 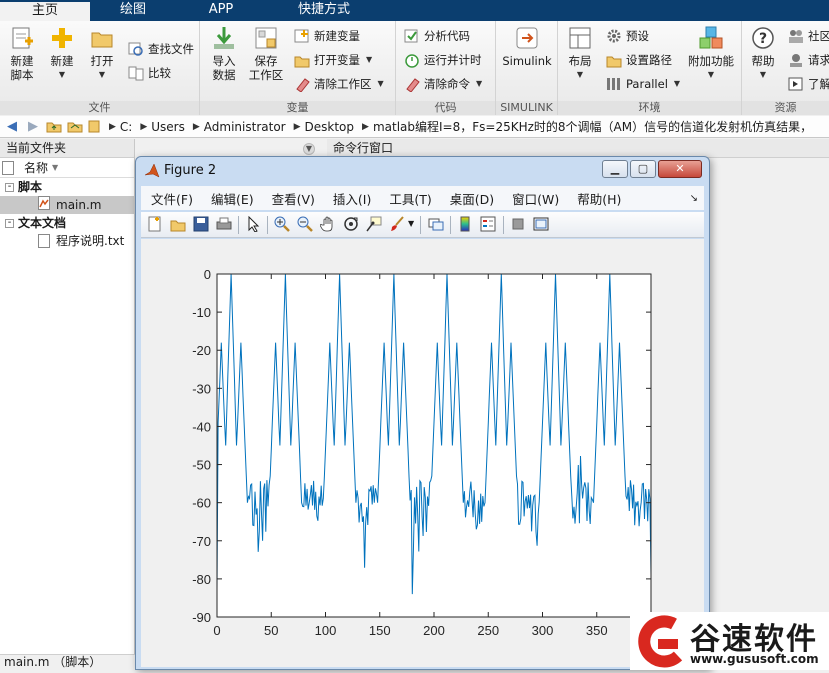 What do you see at coordinates (305, 224) in the screenshot?
I see `zoom-out-icon` at bounding box center [305, 224].